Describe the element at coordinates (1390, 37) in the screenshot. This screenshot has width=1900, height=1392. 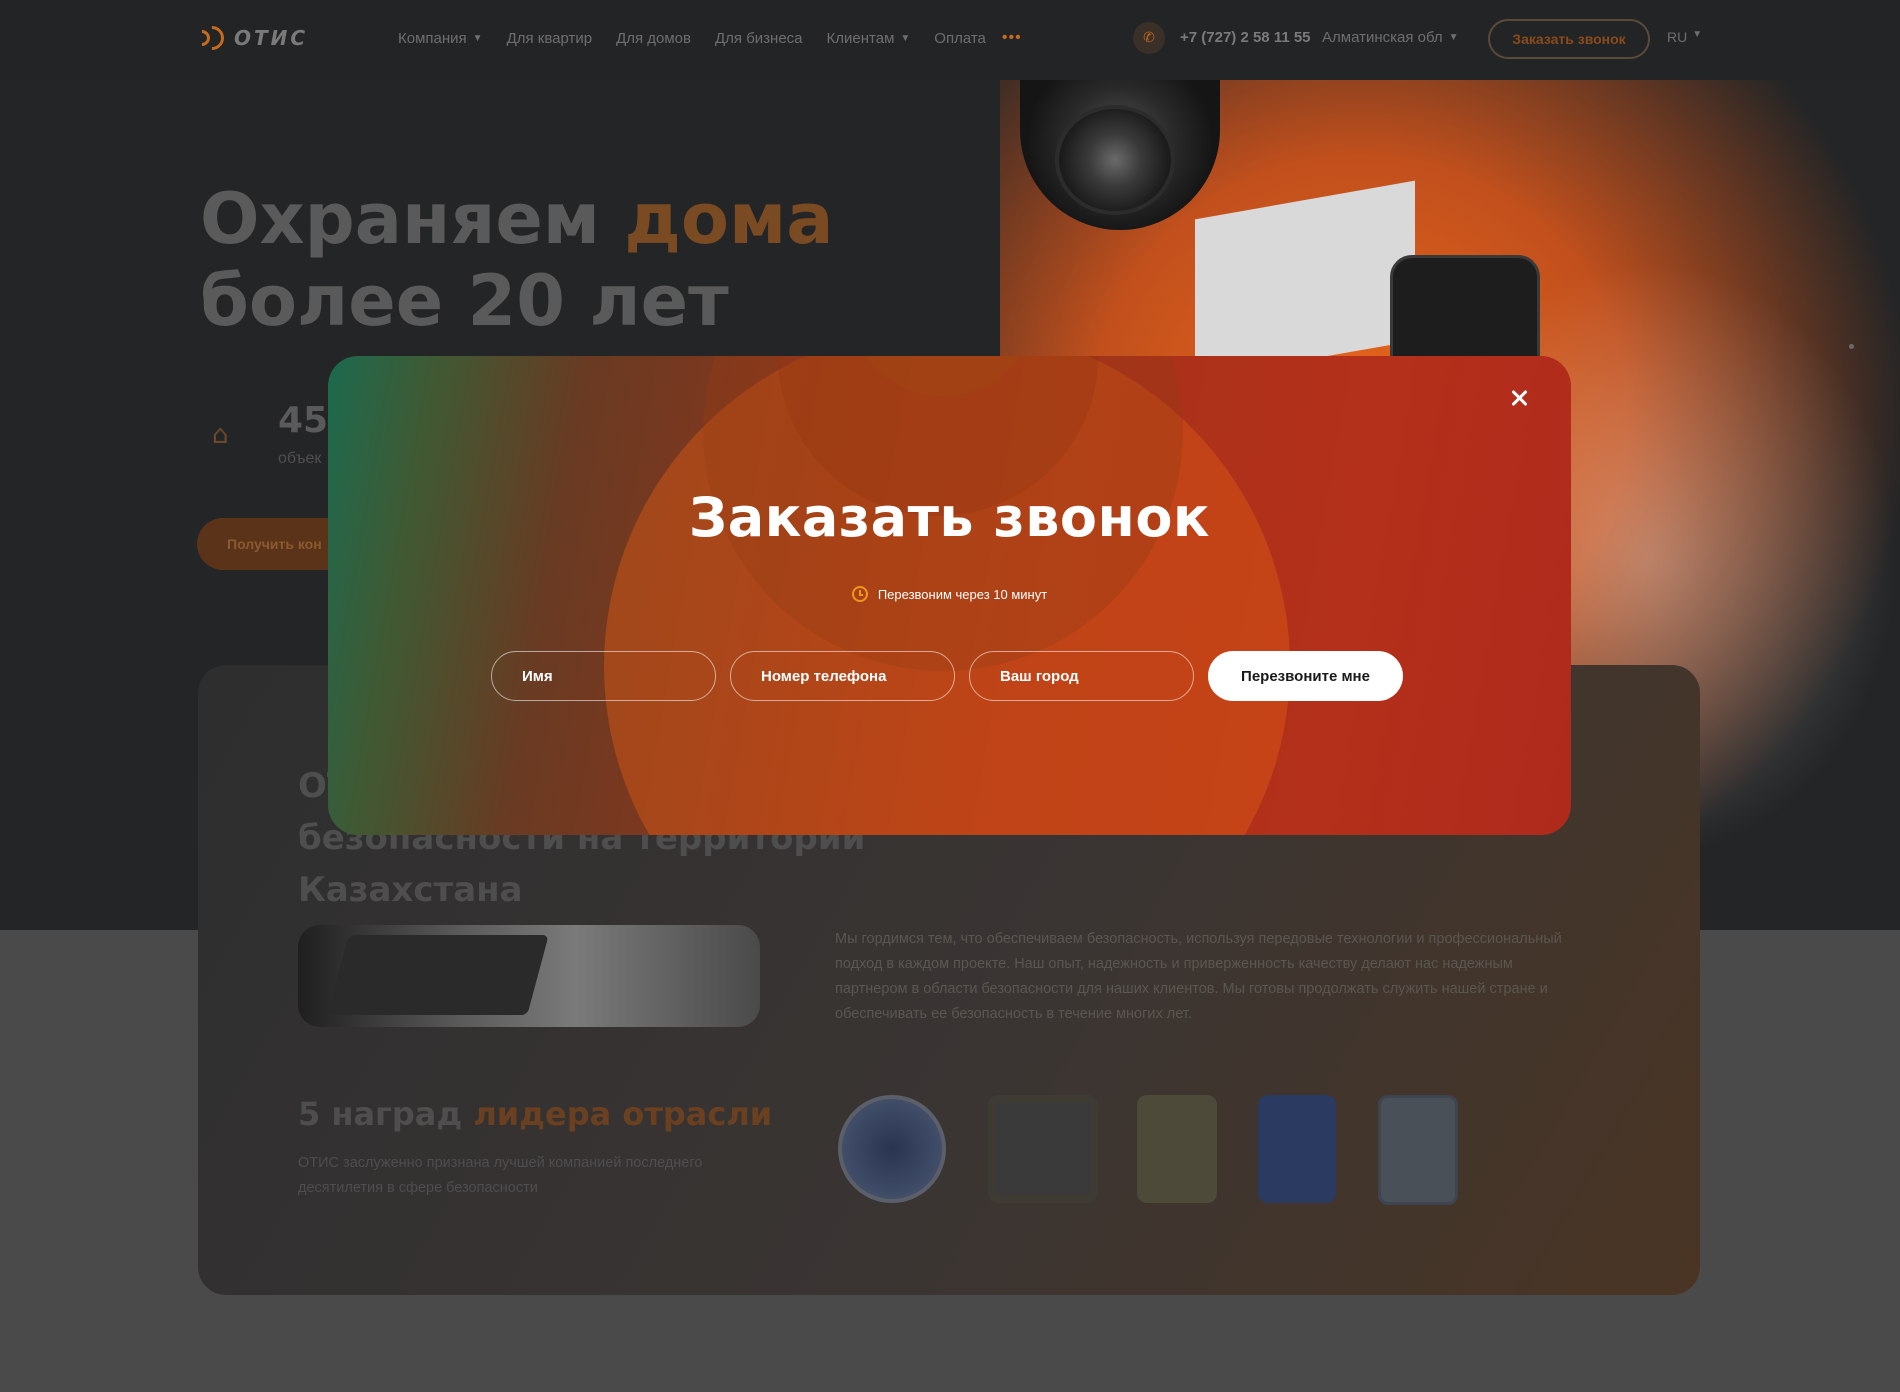
I see `region-select: Алматинская обл ▼` at that location.